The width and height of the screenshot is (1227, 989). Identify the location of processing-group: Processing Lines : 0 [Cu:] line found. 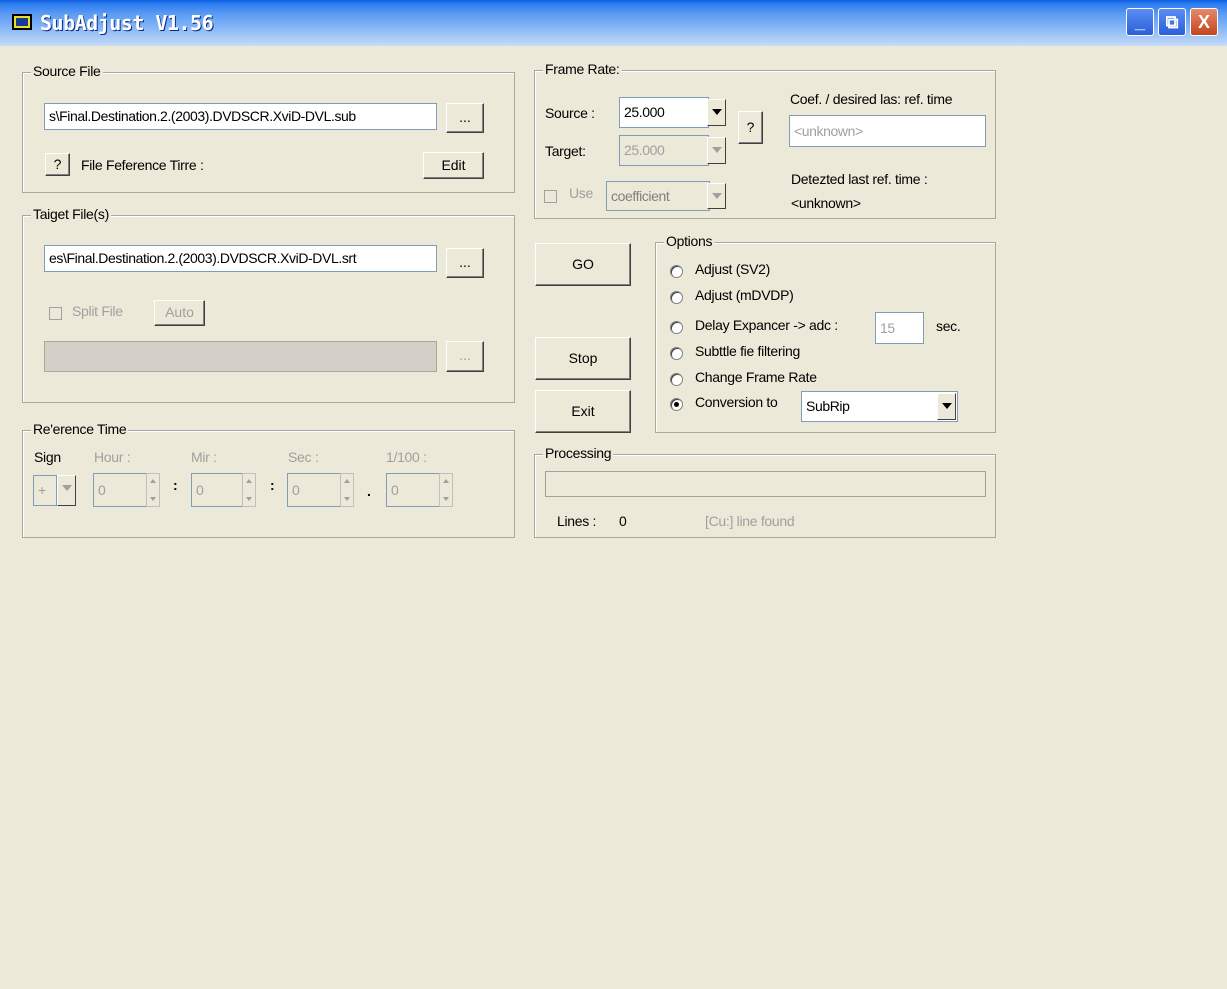
(765, 491).